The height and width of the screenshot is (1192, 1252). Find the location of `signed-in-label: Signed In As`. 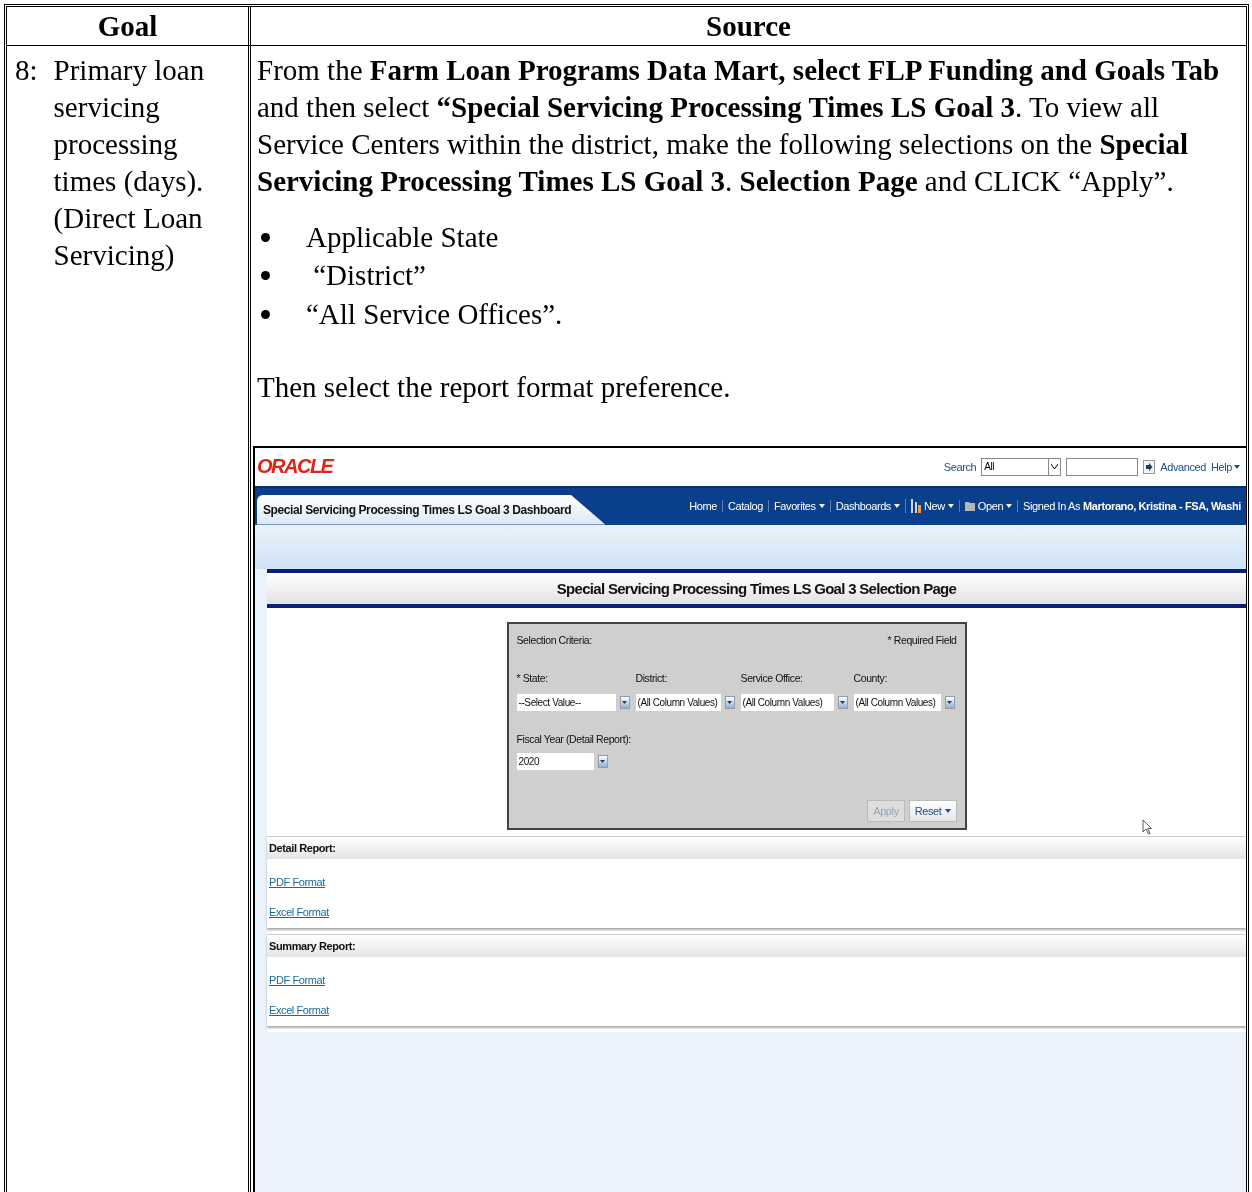

signed-in-label: Signed In As is located at coordinates (1052, 506).